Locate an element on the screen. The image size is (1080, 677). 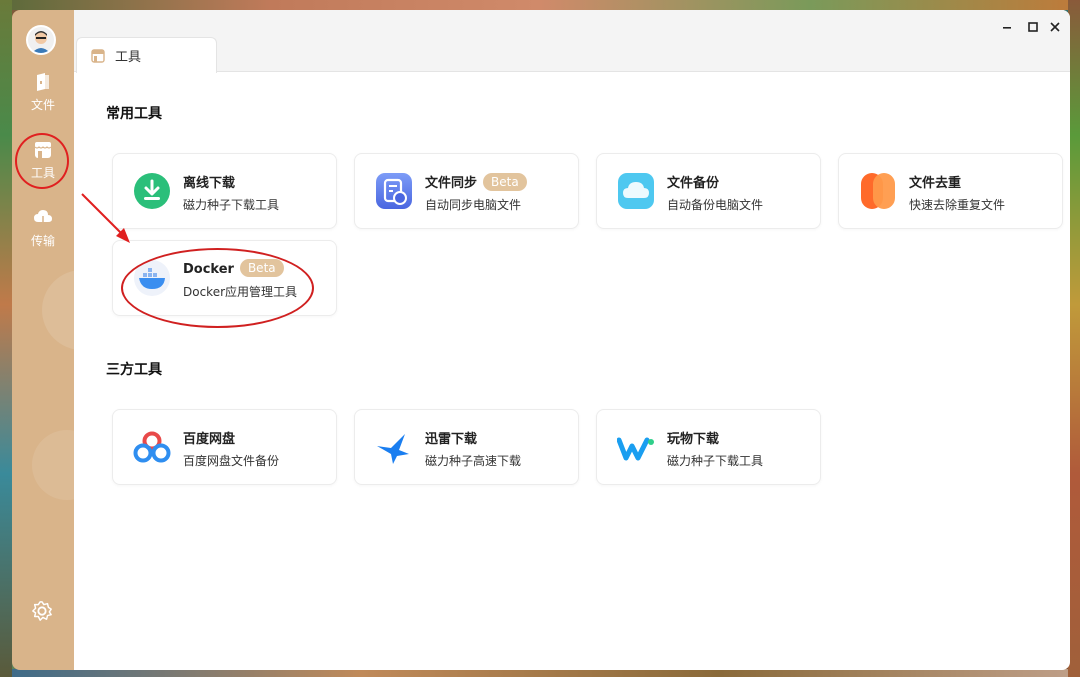
sidebar-item-label: 传输 is located at coordinates (42, 241).